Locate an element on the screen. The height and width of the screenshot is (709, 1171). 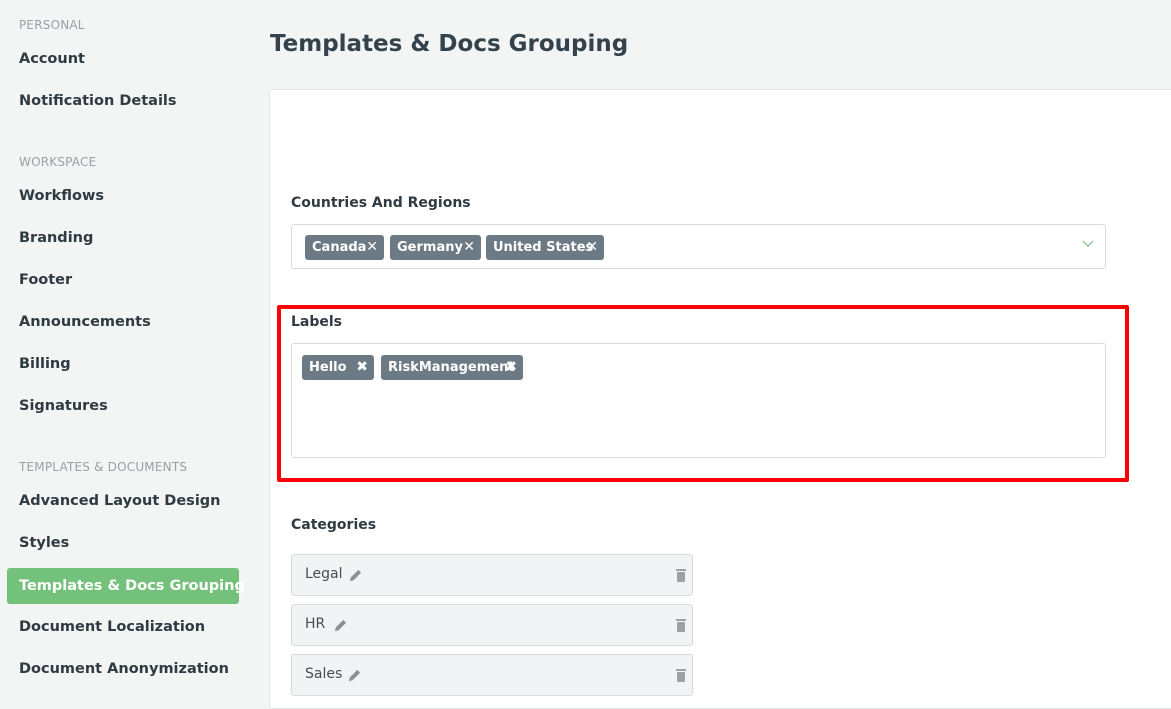
chevron-down-icon is located at coordinates (1088, 244).